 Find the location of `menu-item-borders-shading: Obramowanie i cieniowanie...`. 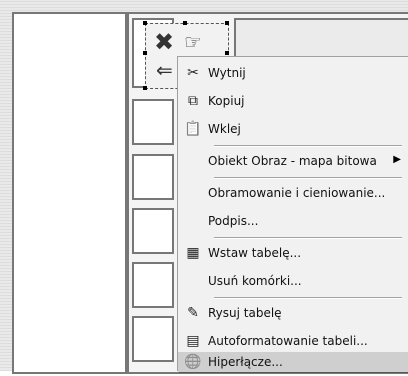

menu-item-borders-shading: Obramowanie i cieniowanie... is located at coordinates (293, 193).